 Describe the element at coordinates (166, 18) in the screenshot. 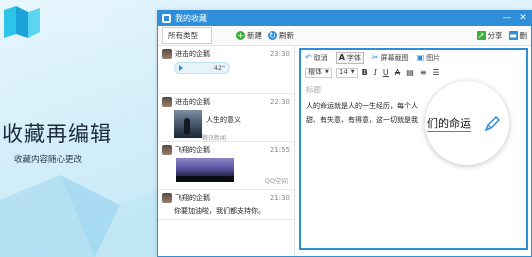

I see `app-icon` at that location.